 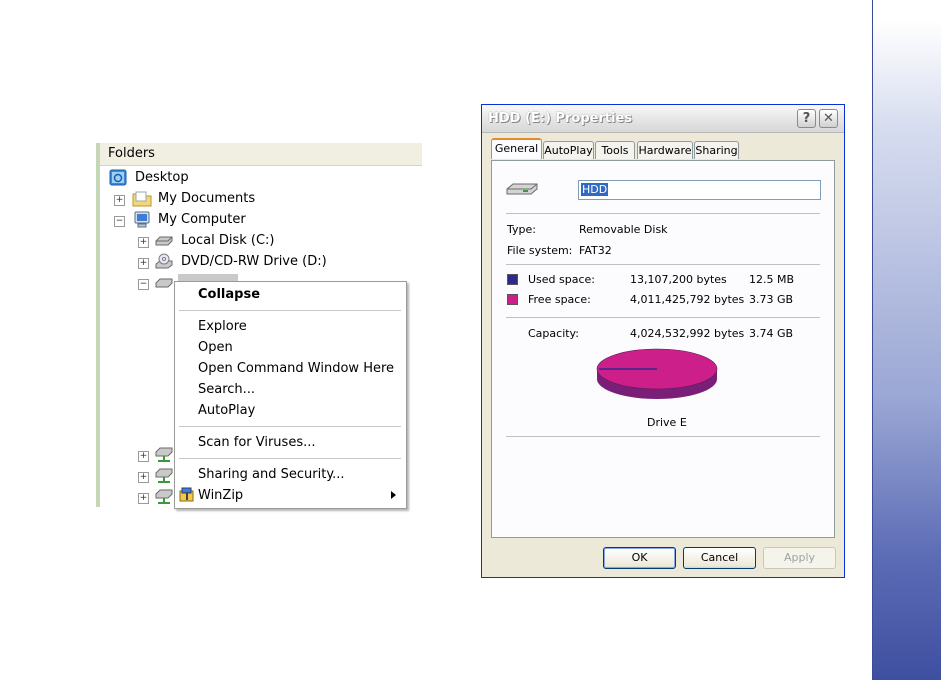 What do you see at coordinates (186, 494) in the screenshot?
I see `winzip-icon` at bounding box center [186, 494].